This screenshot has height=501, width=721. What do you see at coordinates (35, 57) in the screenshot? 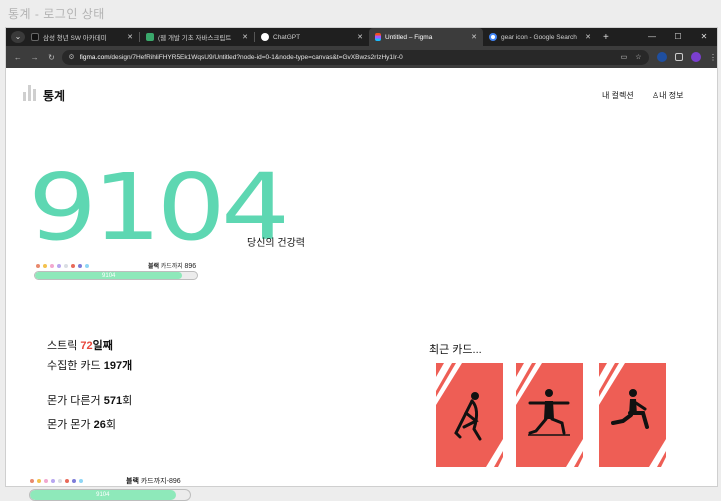
I see `forward-icon: →` at bounding box center [35, 57].